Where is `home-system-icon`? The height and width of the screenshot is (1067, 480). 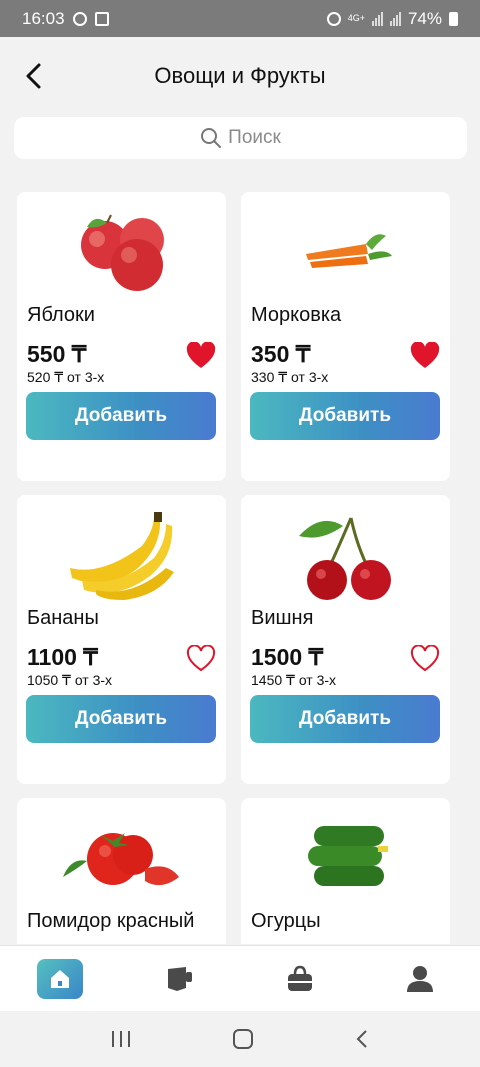 home-system-icon is located at coordinates (243, 1039).